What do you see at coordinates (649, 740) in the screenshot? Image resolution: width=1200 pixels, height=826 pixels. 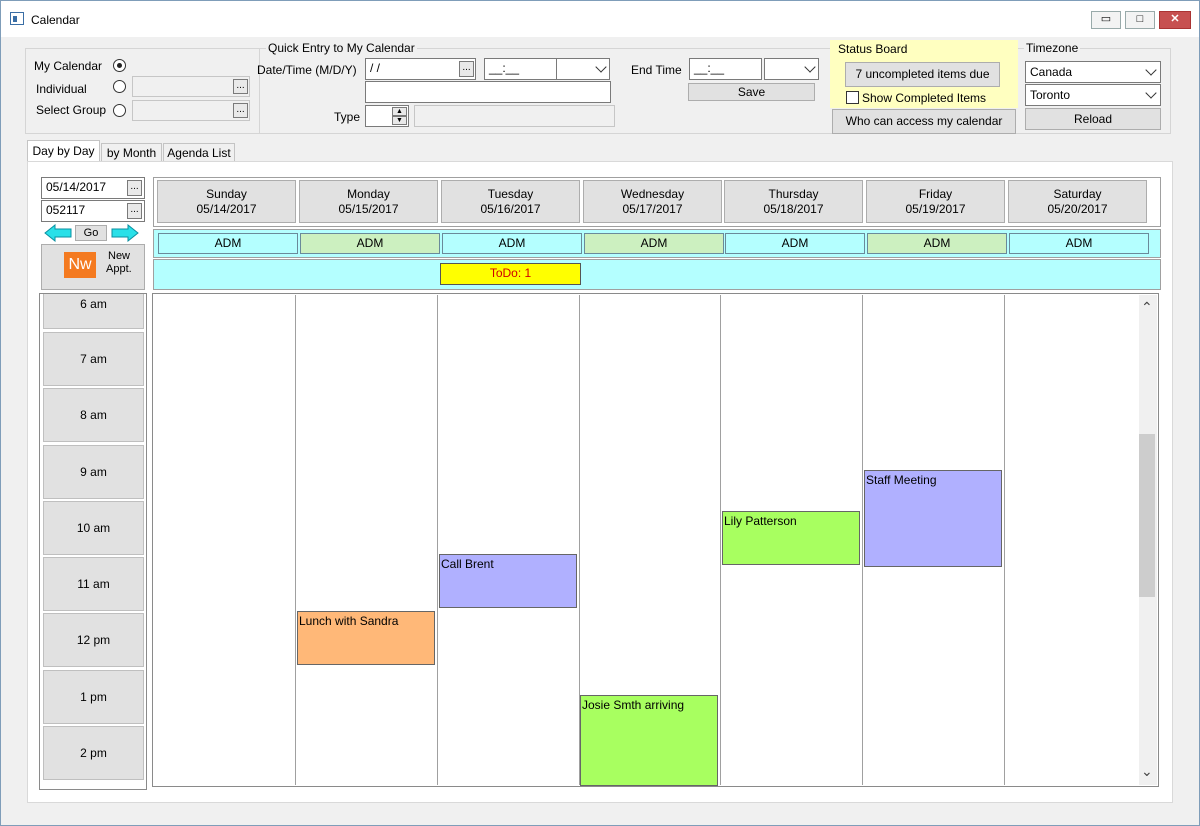 I see `appointment-josie-arriving: Josie Smth arriving` at bounding box center [649, 740].